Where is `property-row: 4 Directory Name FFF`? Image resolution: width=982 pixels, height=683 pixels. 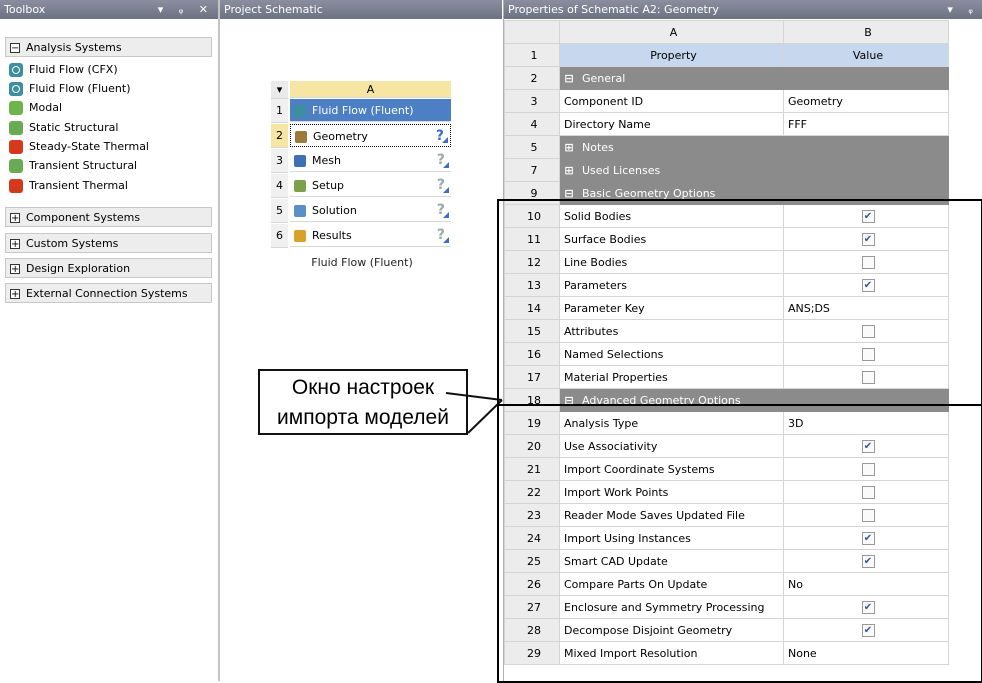 property-row: 4 Directory Name FFF is located at coordinates (726, 124).